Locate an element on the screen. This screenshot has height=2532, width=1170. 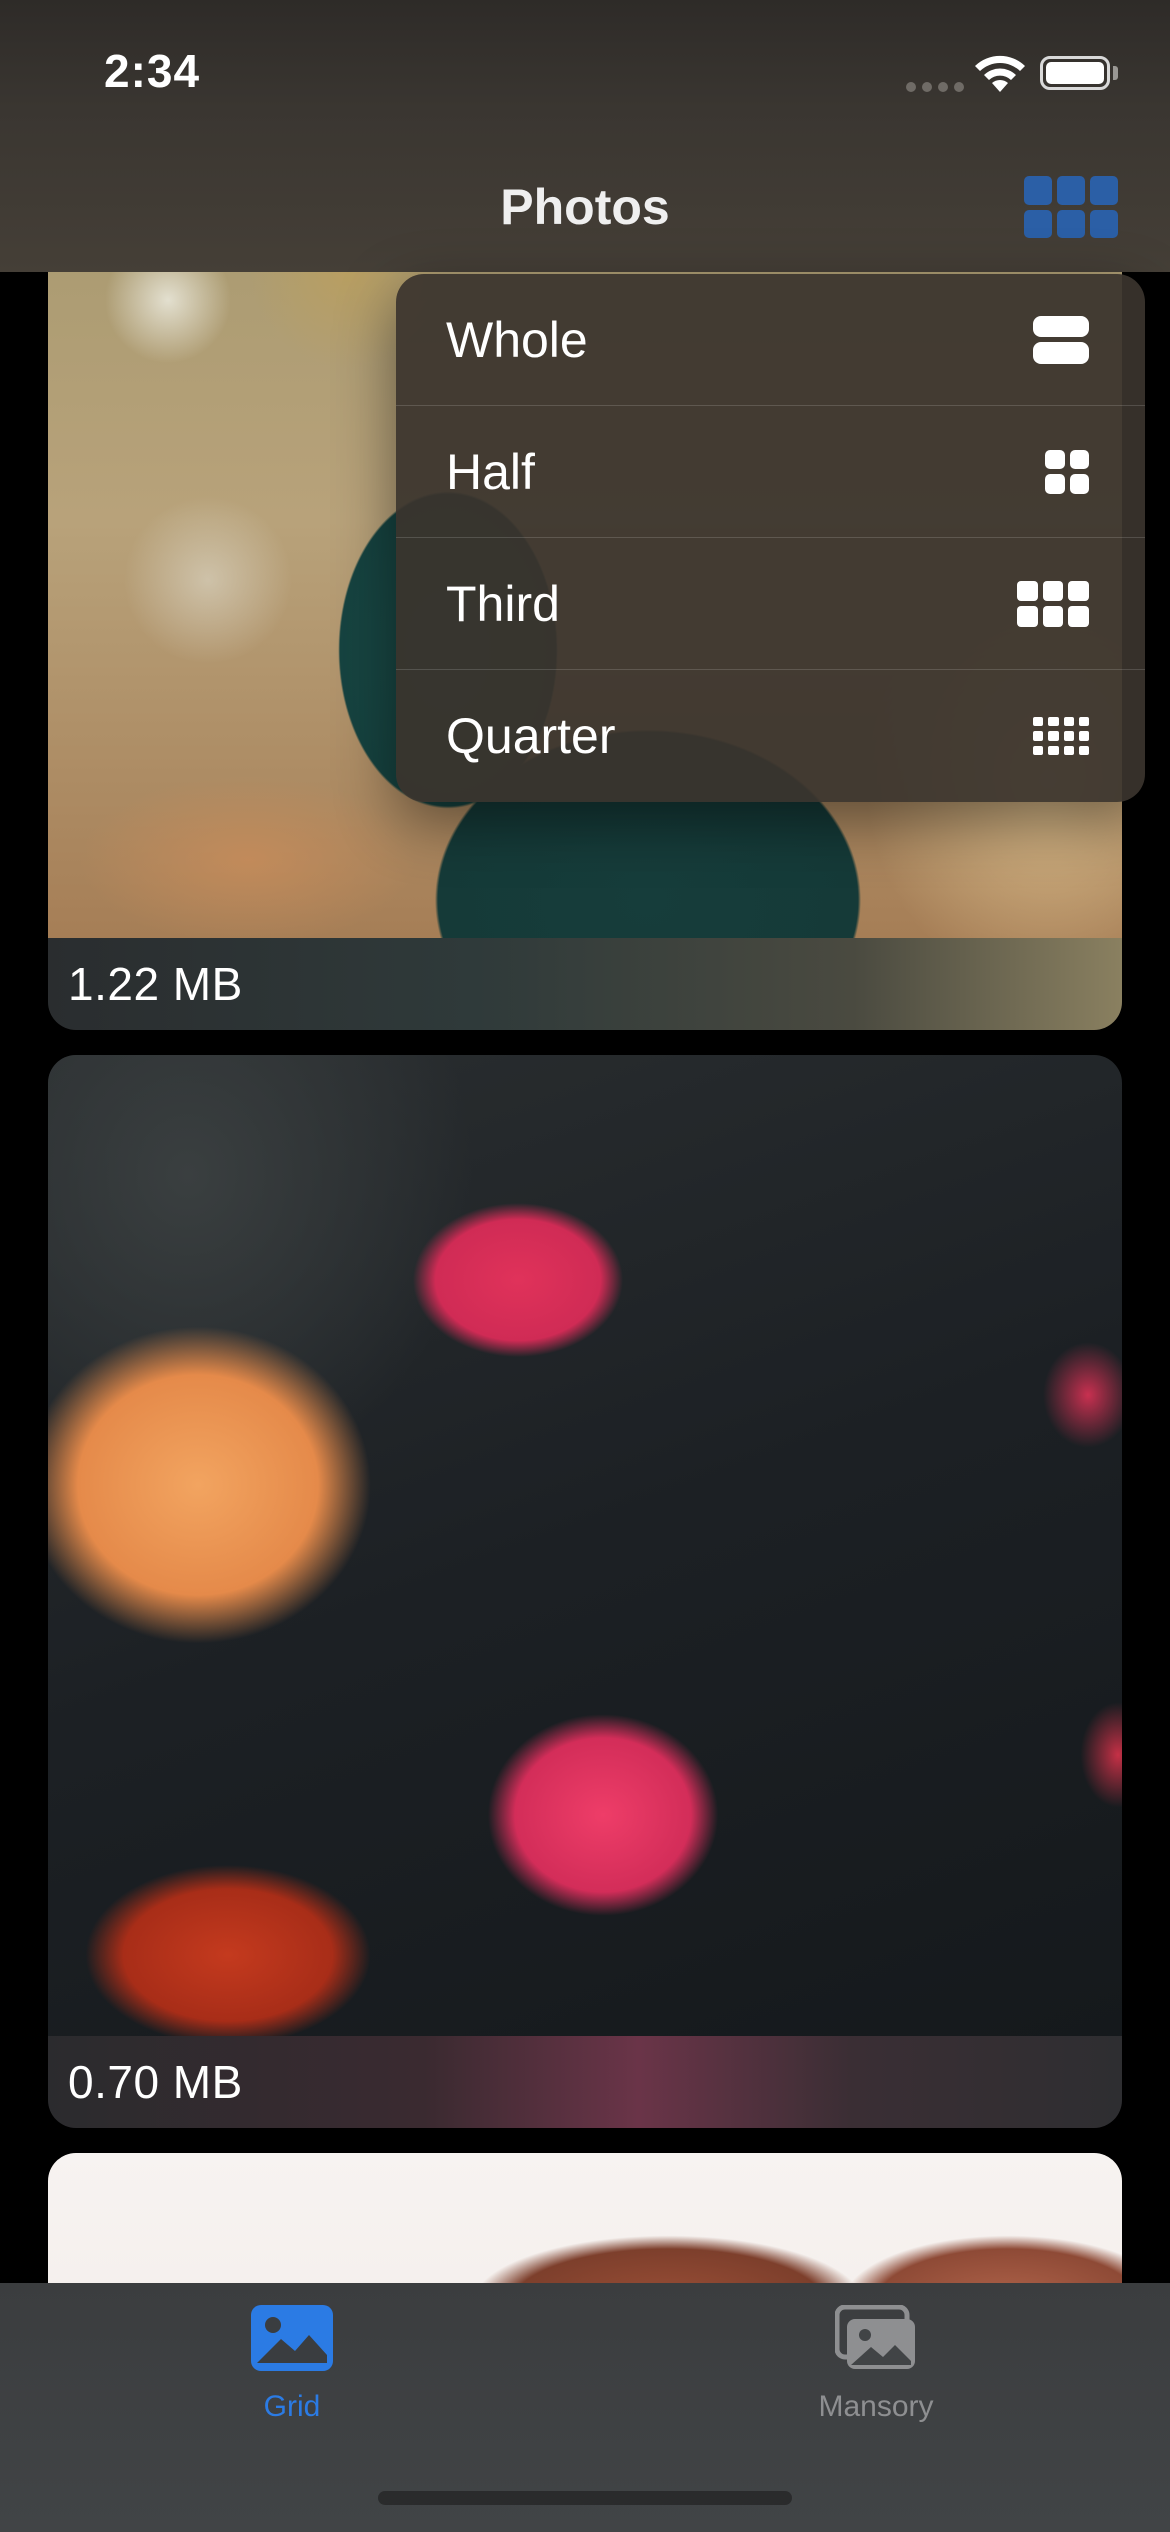
battery-tip is located at coordinates (1115, 73).